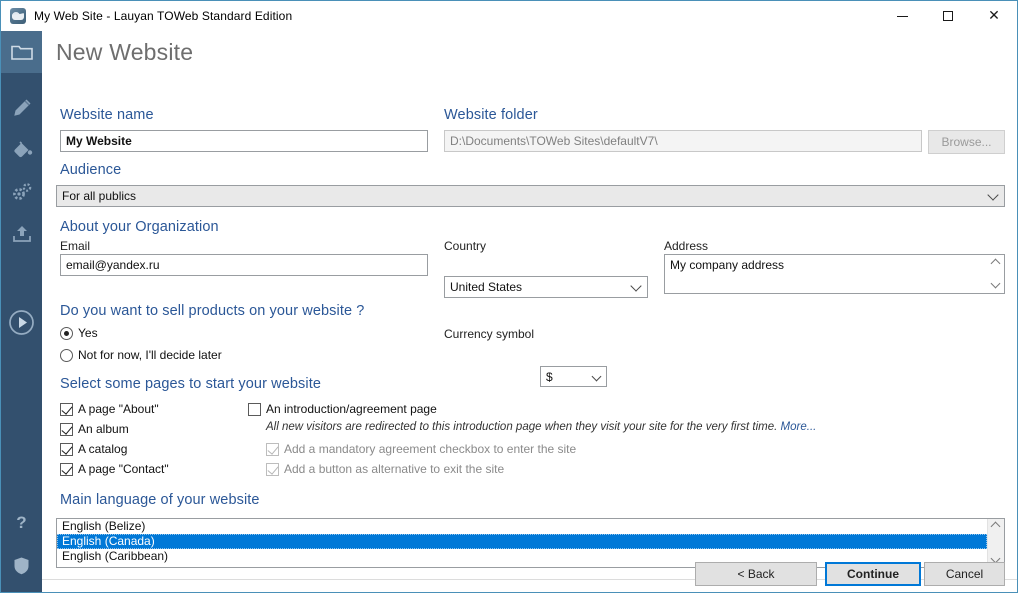 This screenshot has height=593, width=1018. I want to click on address-value: My company address, so click(727, 265).